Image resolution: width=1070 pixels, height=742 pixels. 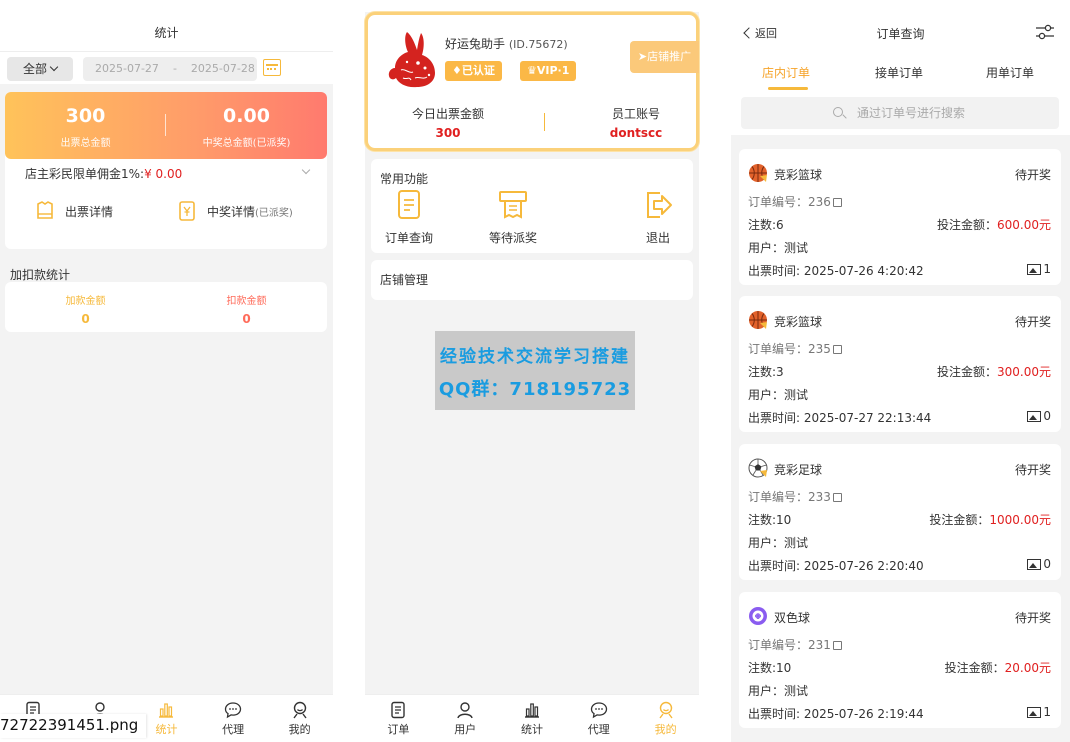 What do you see at coordinates (513, 205) in the screenshot?
I see `ticket-print-icon` at bounding box center [513, 205].